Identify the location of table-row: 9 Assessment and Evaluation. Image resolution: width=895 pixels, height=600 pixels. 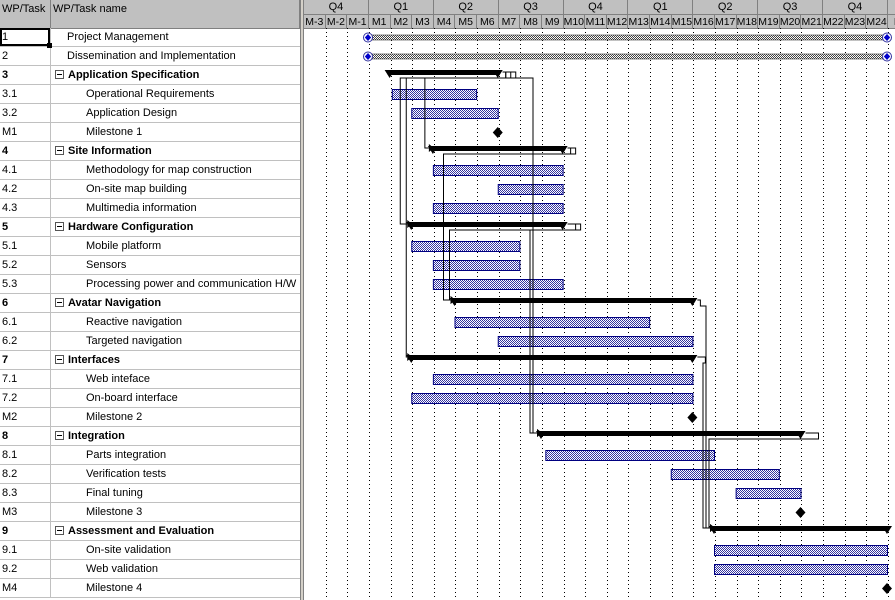
(150, 531).